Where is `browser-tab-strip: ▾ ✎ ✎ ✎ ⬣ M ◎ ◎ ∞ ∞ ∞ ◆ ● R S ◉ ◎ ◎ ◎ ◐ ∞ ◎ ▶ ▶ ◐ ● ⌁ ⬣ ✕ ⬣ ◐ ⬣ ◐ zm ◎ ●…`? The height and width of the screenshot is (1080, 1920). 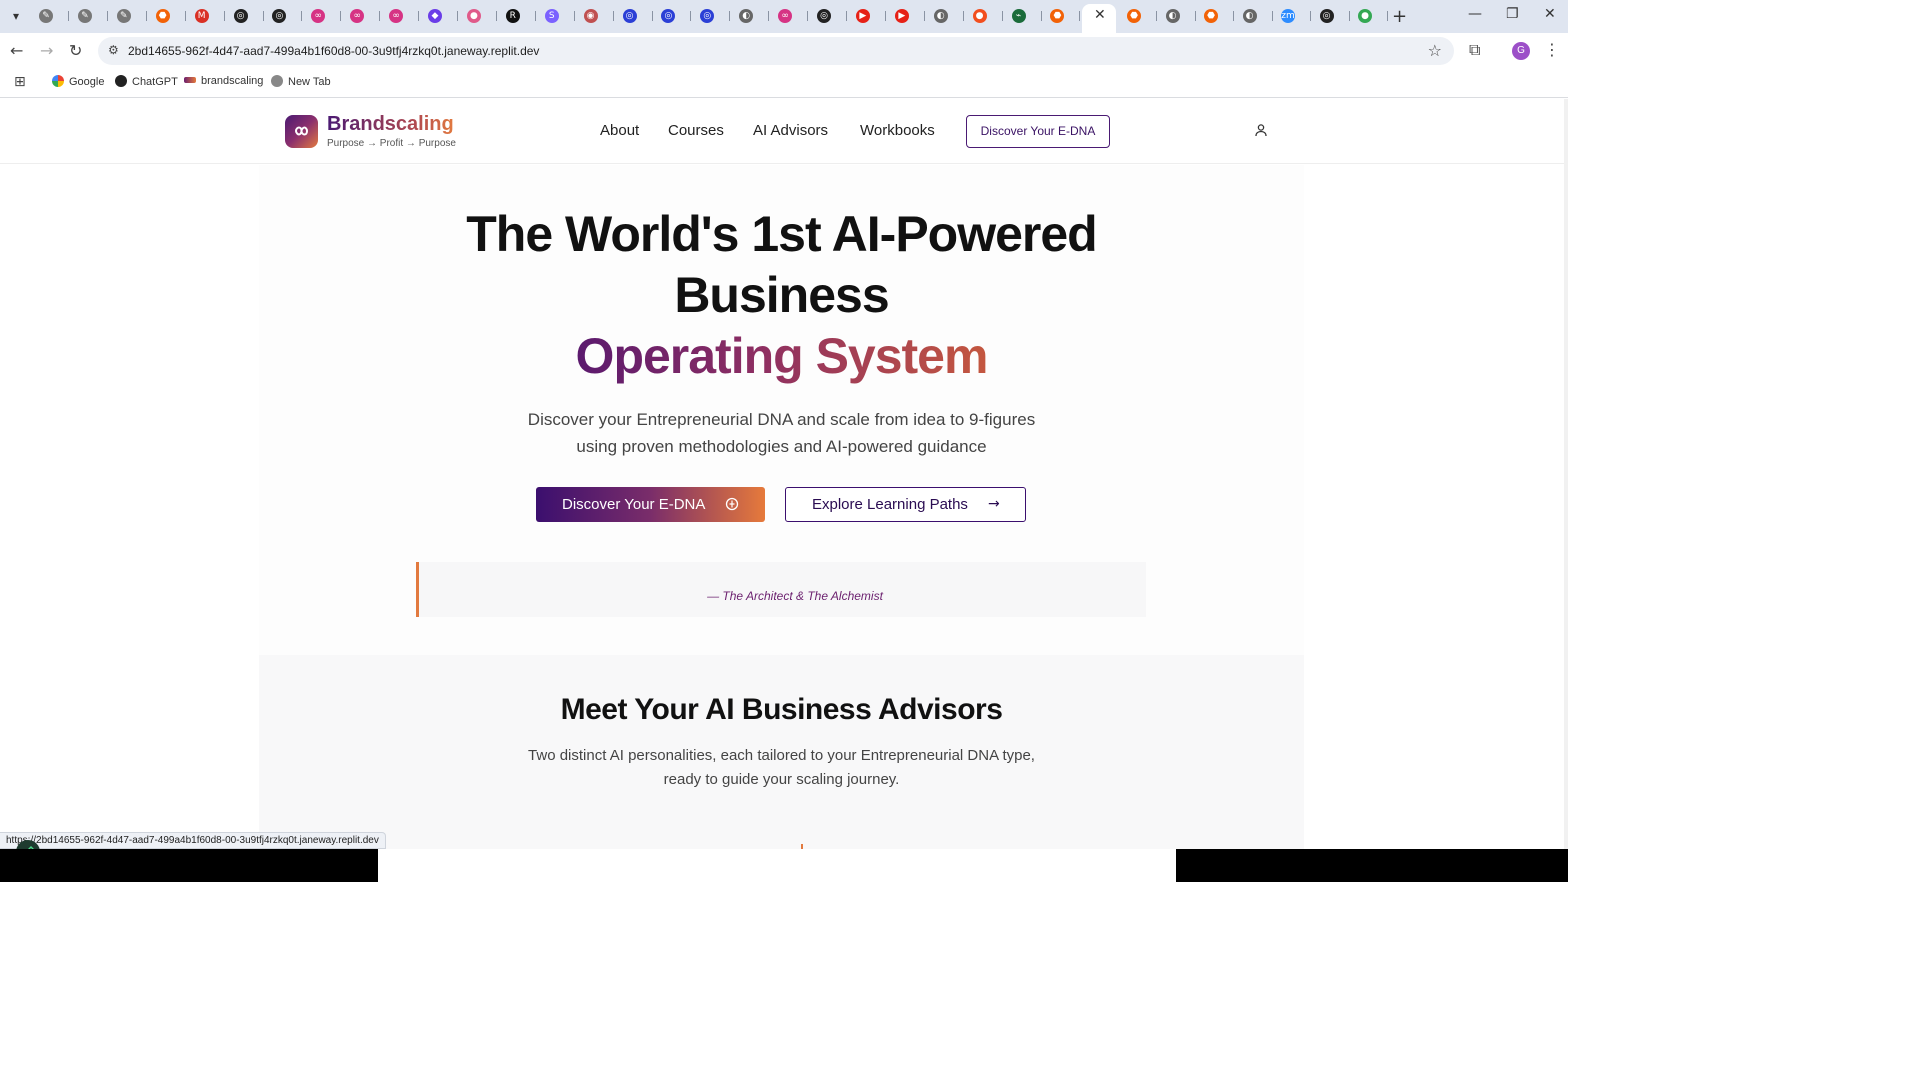
browser-tab-strip: ▾ ✎ ✎ ✎ ⬣ M ◎ ◎ ∞ ∞ ∞ ◆ ● R S ◉ ◎ ◎ ◎ ◐ ∞ ◎ ▶ ▶ ◐ ● ⌁ ⬣ ✕ ⬣ ◐ ⬣ ◐ zm ◎ ●… is located at coordinates (784, 16).